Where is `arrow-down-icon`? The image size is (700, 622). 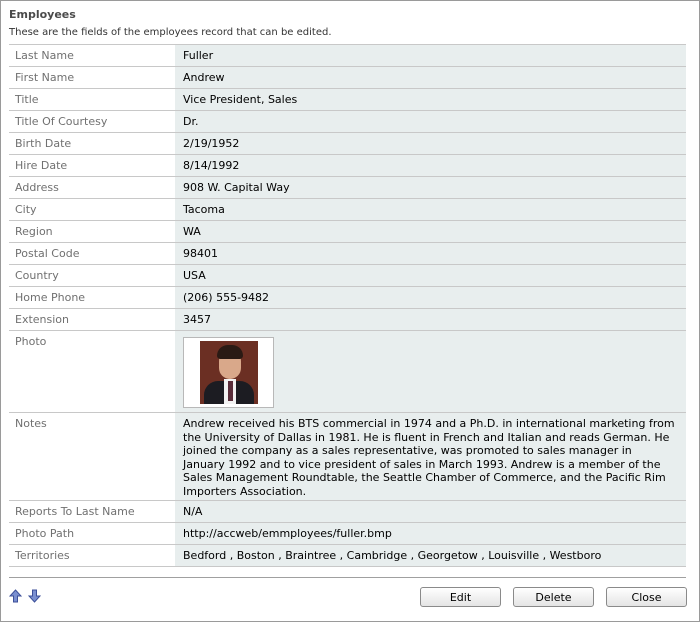
arrow-down-icon is located at coordinates (34, 596).